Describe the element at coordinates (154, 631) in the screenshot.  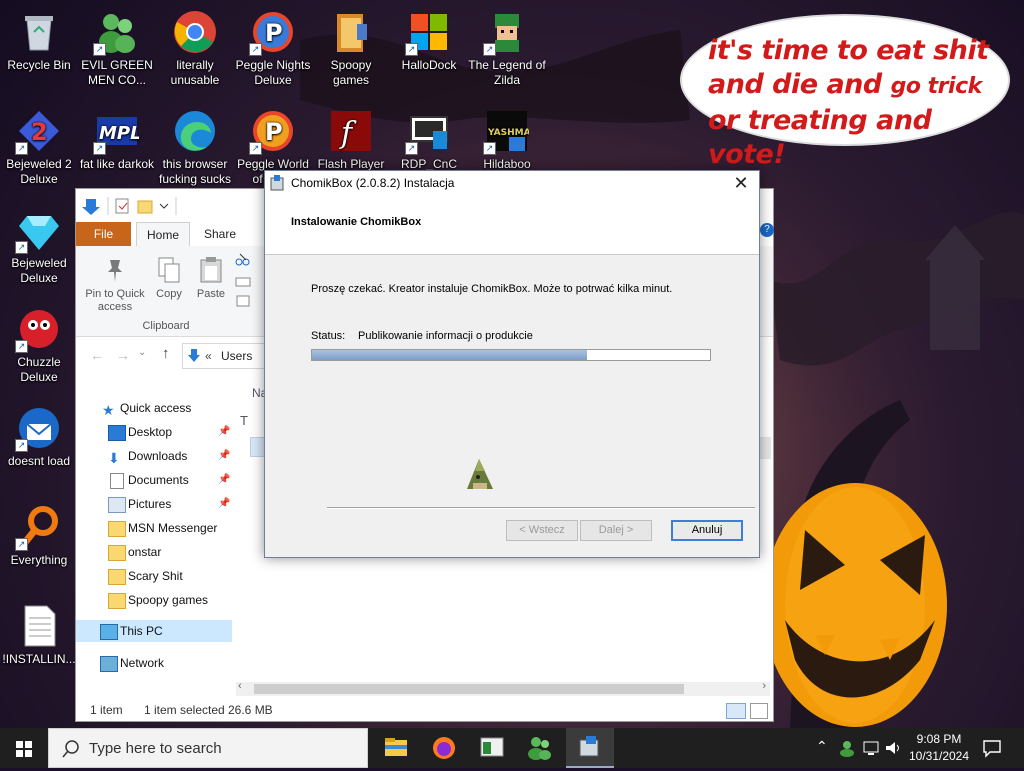
I see `nav-this-pc: This PC` at that location.